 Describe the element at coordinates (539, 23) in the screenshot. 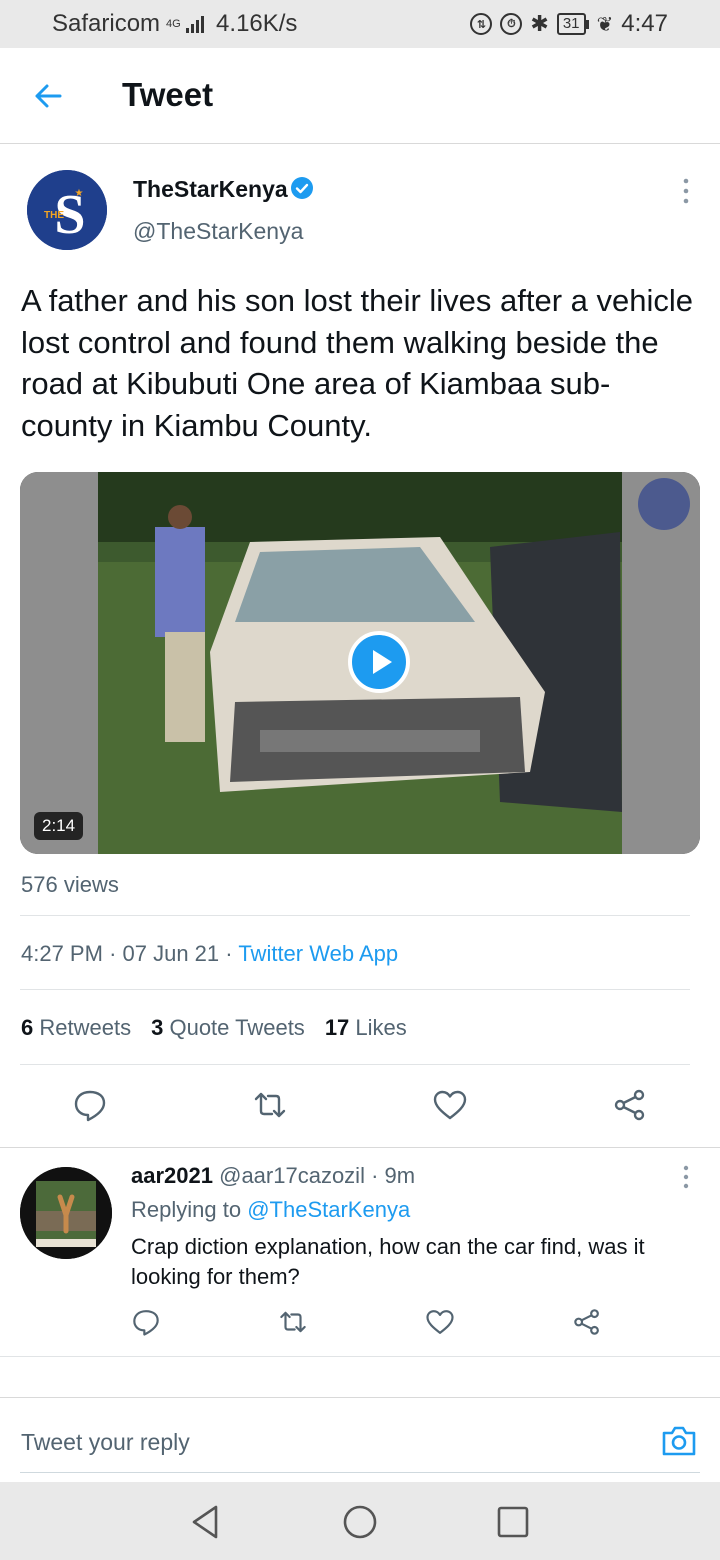

I see `bluetooth-icon: ✱` at that location.